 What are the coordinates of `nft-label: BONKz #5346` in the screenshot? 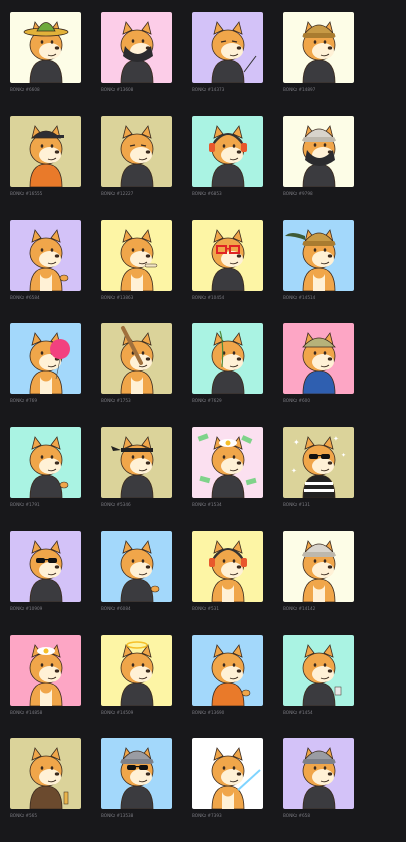 It's located at (116, 504).